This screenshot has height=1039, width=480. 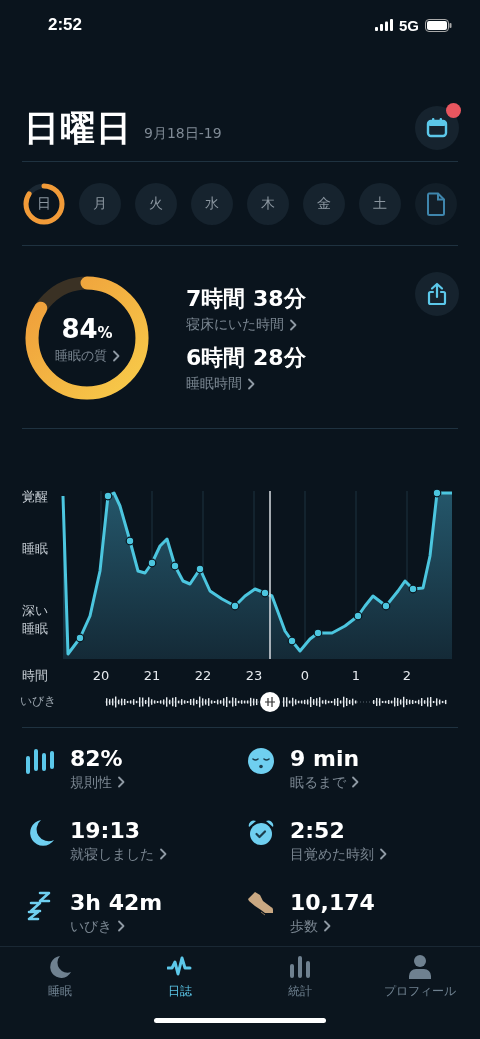 I want to click on x-axis-title: 時間, so click(x=35, y=675).